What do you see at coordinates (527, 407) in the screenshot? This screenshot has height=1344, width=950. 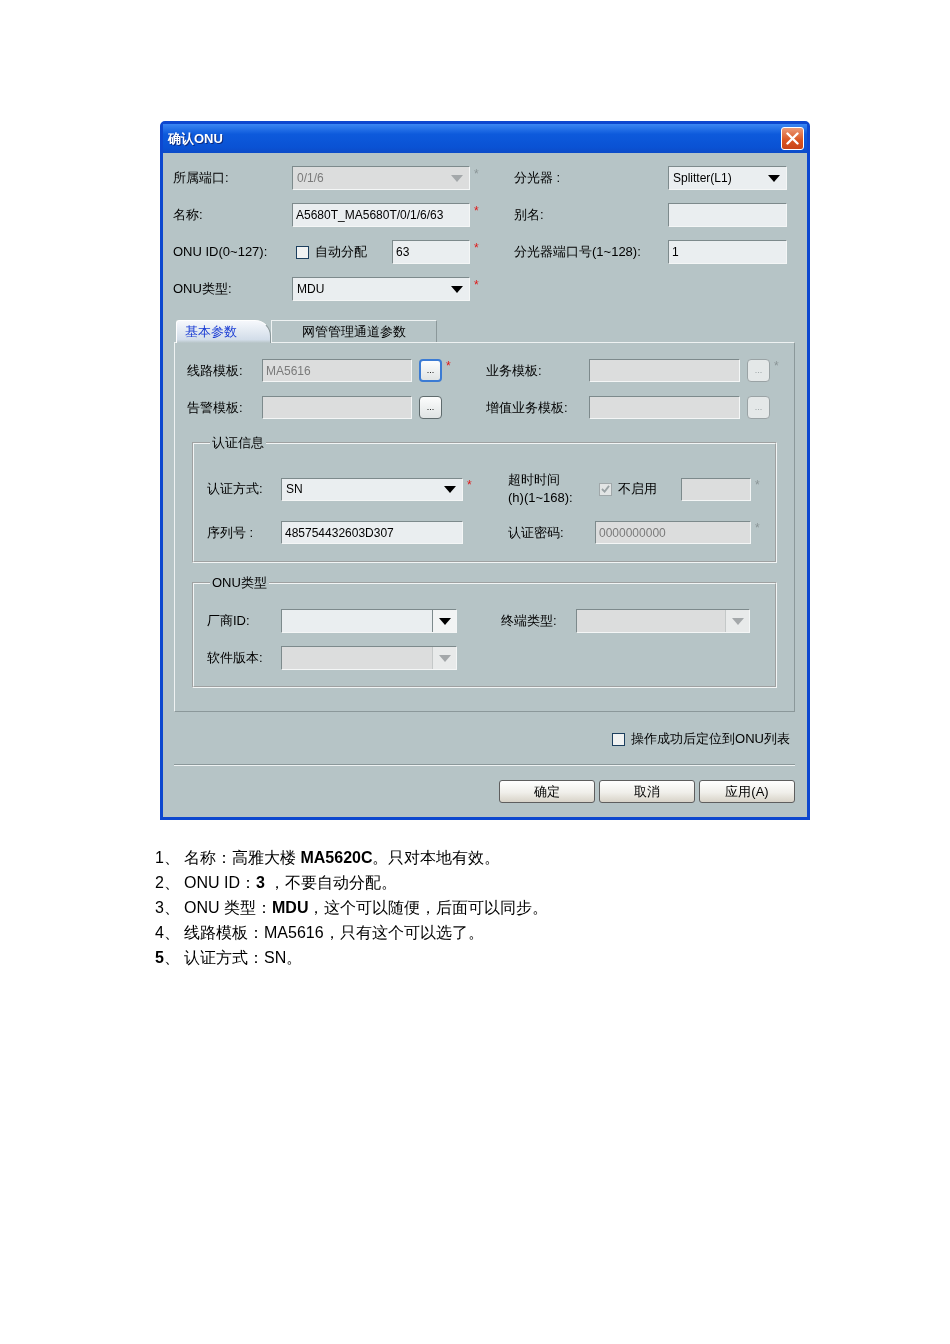 I see `field-label: 增值业务模板:` at bounding box center [527, 407].